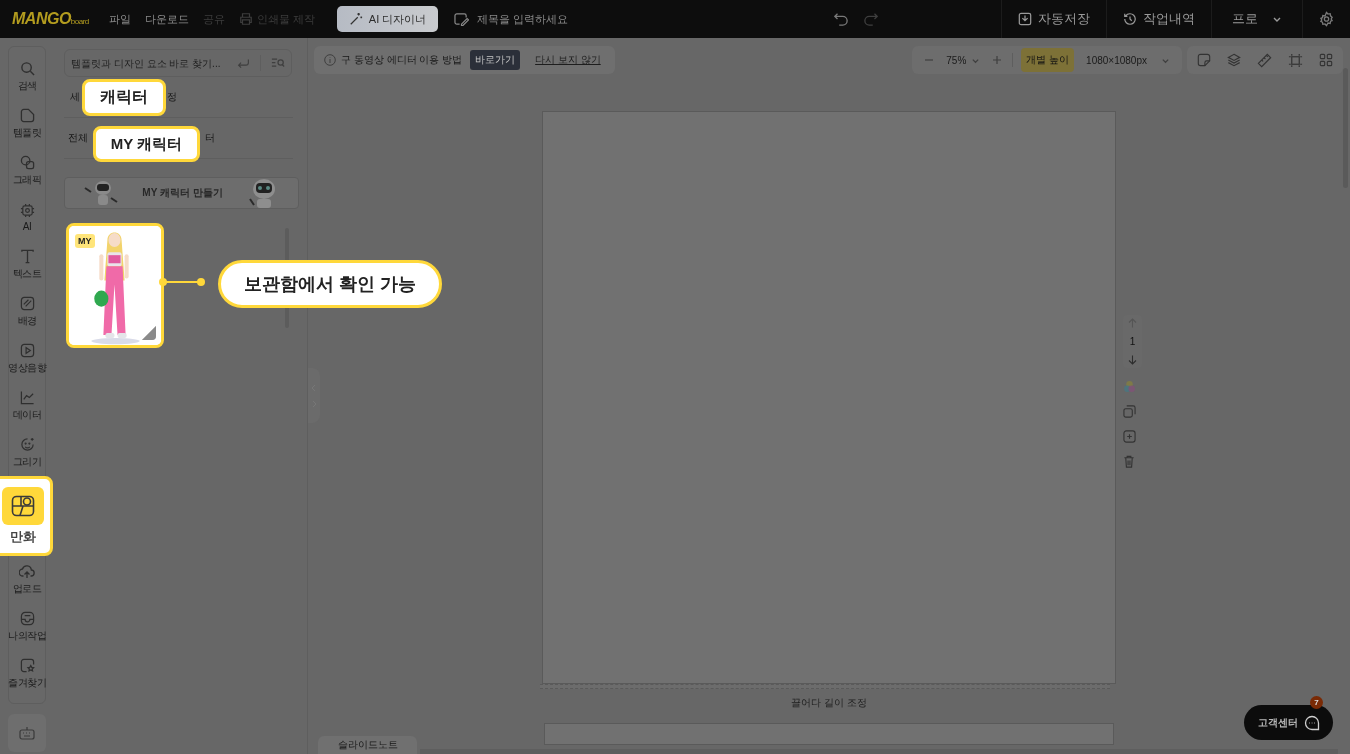  Describe the element at coordinates (27, 303) in the screenshot. I see `background-icon` at that location.